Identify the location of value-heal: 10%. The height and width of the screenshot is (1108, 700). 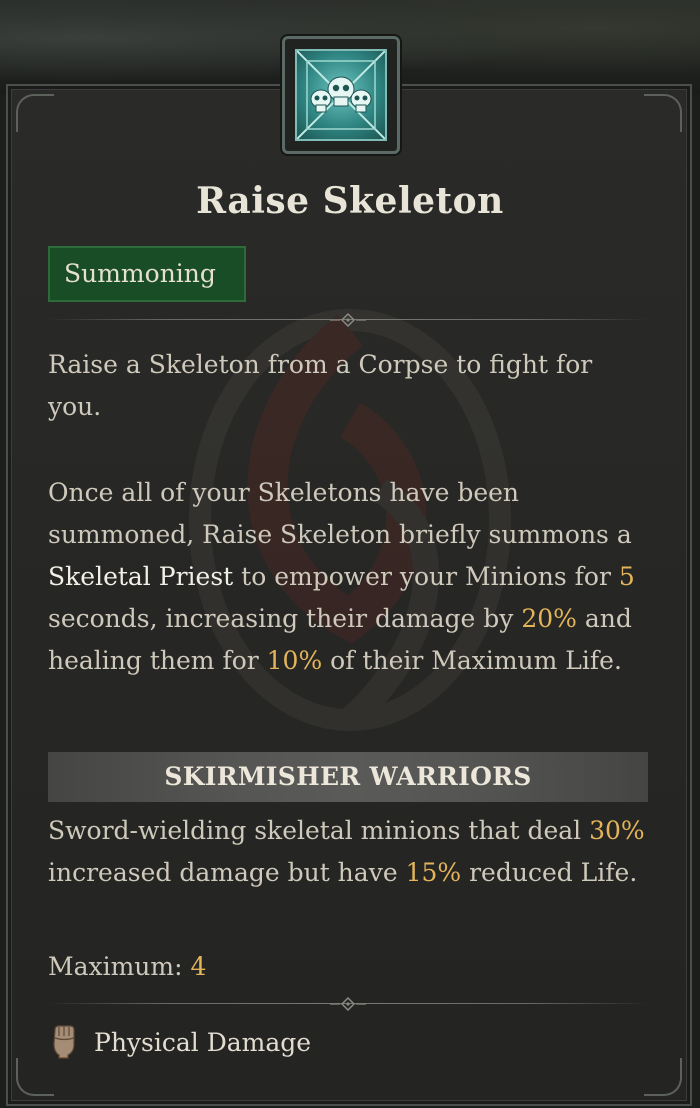
(294, 660).